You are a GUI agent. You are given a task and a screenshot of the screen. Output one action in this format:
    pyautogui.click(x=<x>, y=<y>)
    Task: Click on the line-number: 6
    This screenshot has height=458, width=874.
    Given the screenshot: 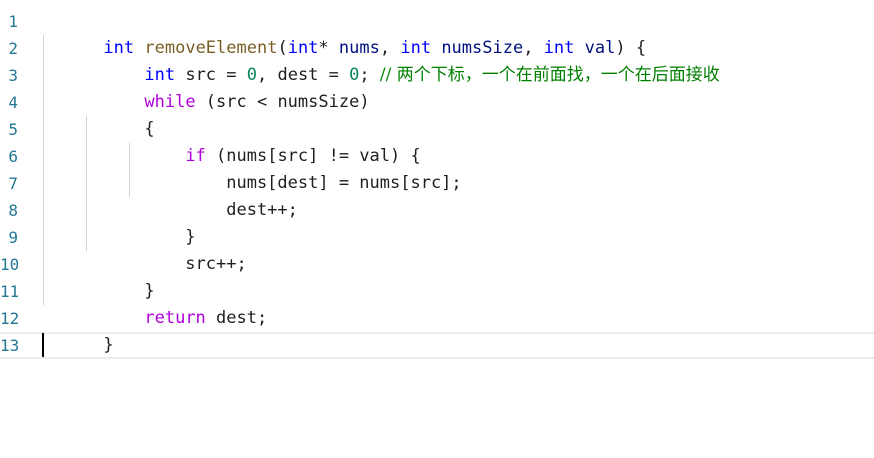 What is the action you would take?
    pyautogui.click(x=13, y=156)
    